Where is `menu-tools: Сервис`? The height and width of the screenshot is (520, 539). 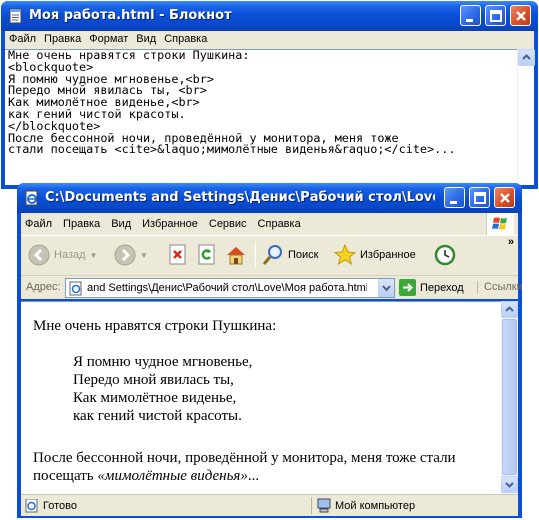
menu-tools: Сервис is located at coordinates (229, 221).